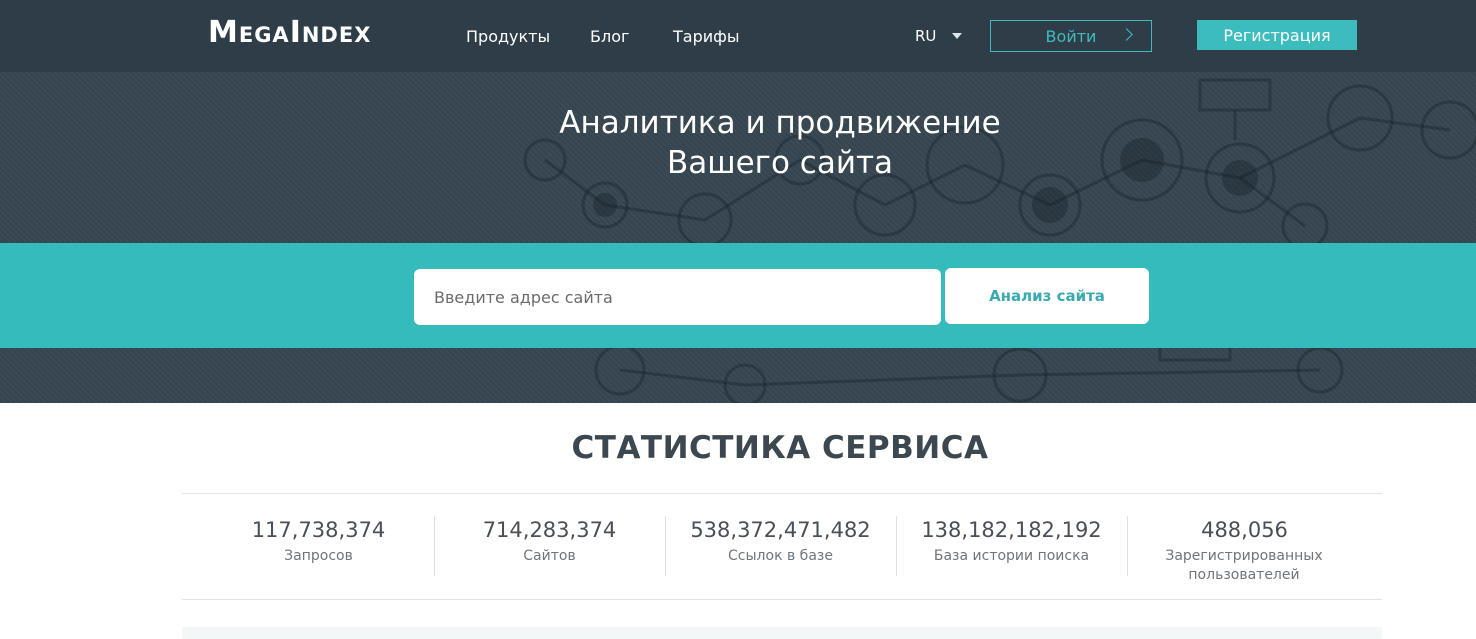 The image size is (1476, 639). I want to click on stat-value: 714,283,374, so click(549, 530).